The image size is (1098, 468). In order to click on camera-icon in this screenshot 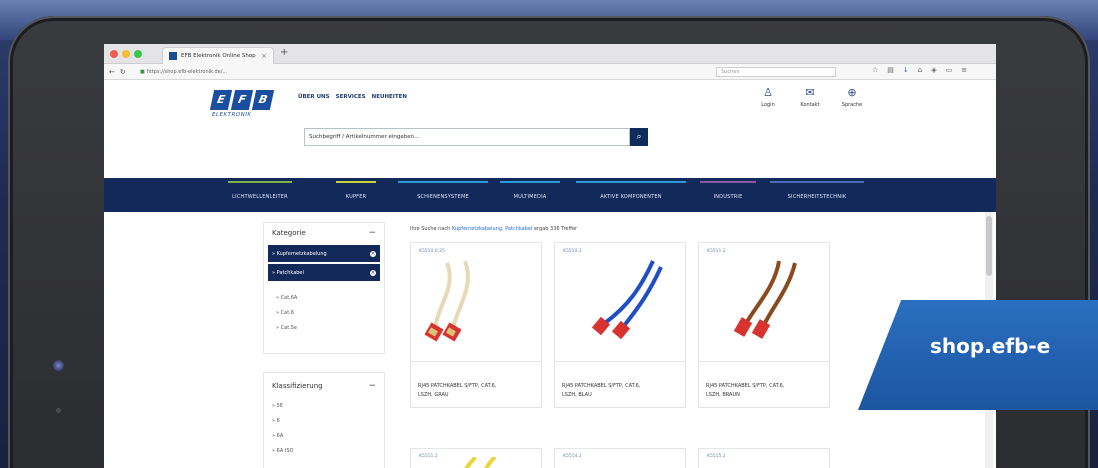, I will do `click(58, 365)`.